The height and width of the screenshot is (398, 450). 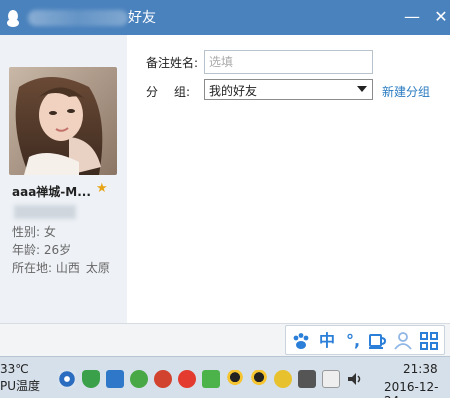 I want to click on gender-text: 性别: 女, so click(x=34, y=232).